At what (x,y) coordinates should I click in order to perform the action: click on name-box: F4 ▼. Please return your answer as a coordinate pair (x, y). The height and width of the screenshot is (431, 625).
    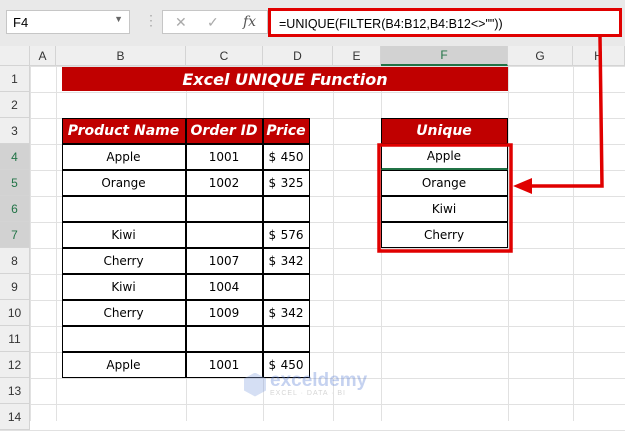
    Looking at the image, I should click on (68, 22).